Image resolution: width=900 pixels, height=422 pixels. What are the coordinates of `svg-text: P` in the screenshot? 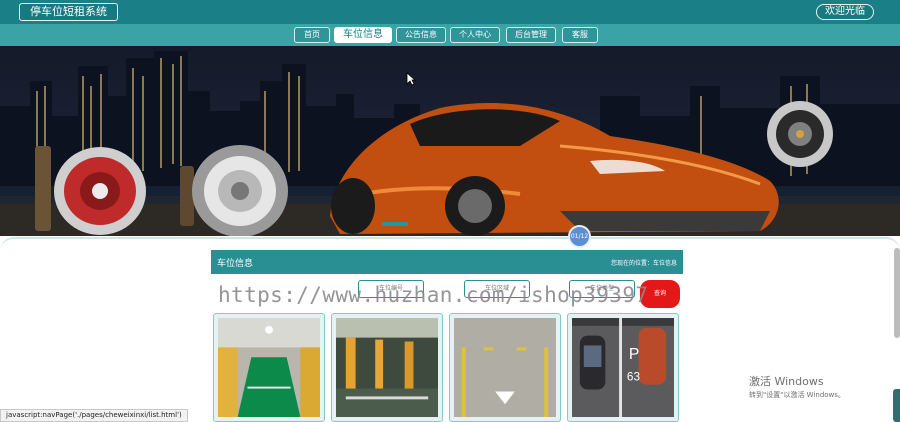 It's located at (634, 354).